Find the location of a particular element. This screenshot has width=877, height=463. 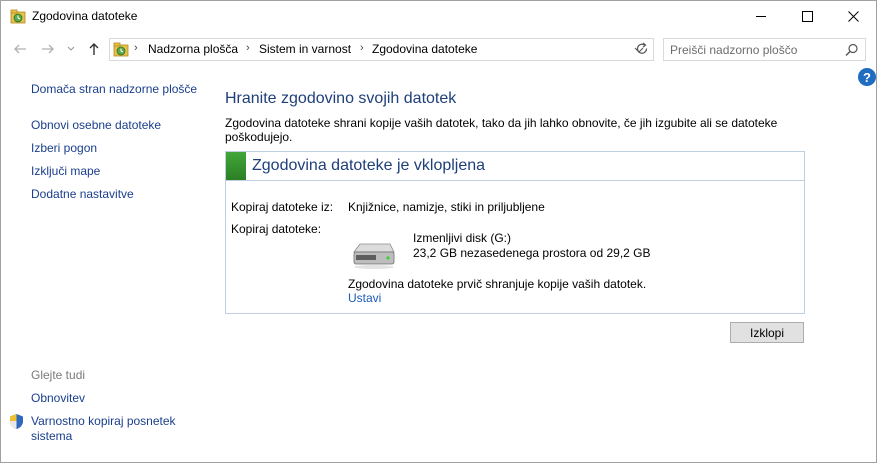

breadcrumb-file-history: Zgodovina datoteke is located at coordinates (424, 49).